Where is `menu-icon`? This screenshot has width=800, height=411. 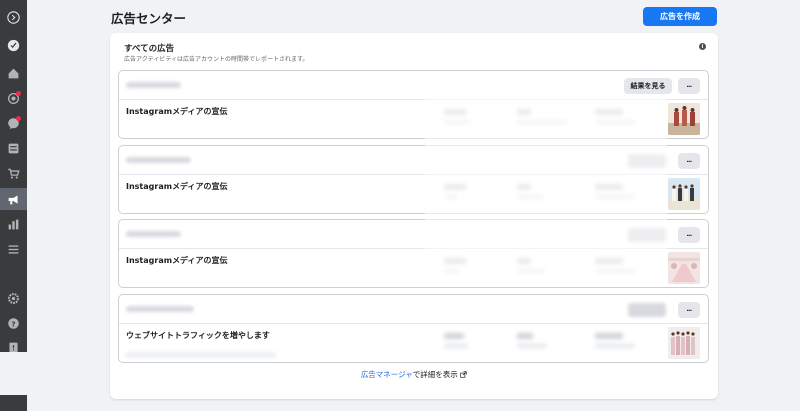 menu-icon is located at coordinates (13, 249).